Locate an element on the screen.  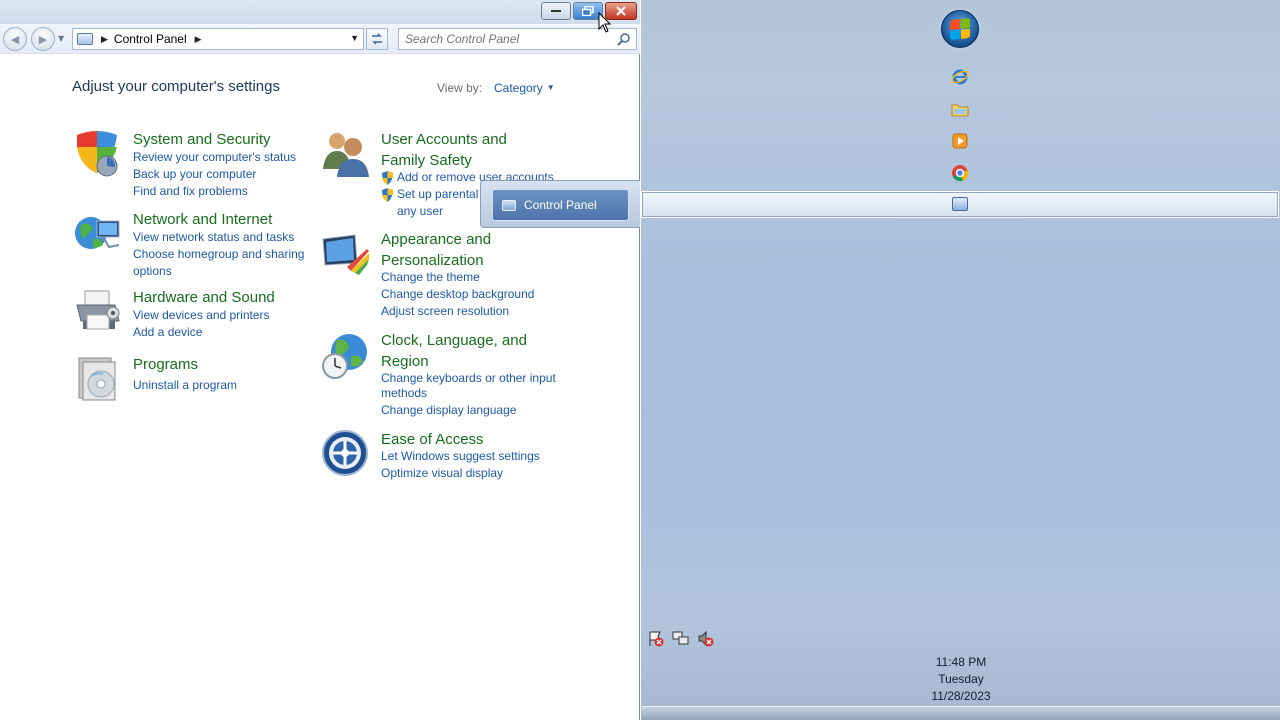
clock-date: 11/28/2023 is located at coordinates (961, 696).